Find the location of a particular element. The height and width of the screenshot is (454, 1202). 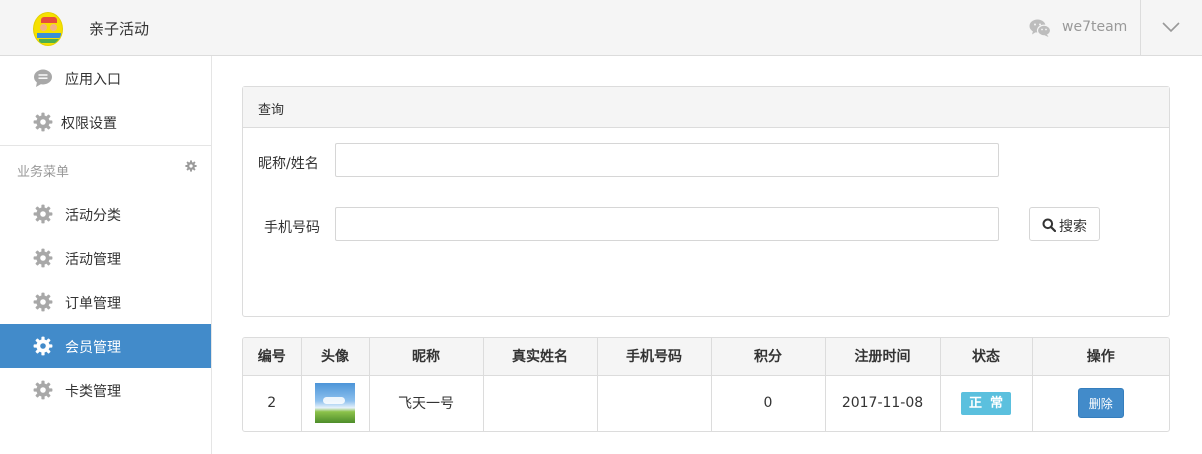

section-settings-gear-icon is located at coordinates (191, 166).